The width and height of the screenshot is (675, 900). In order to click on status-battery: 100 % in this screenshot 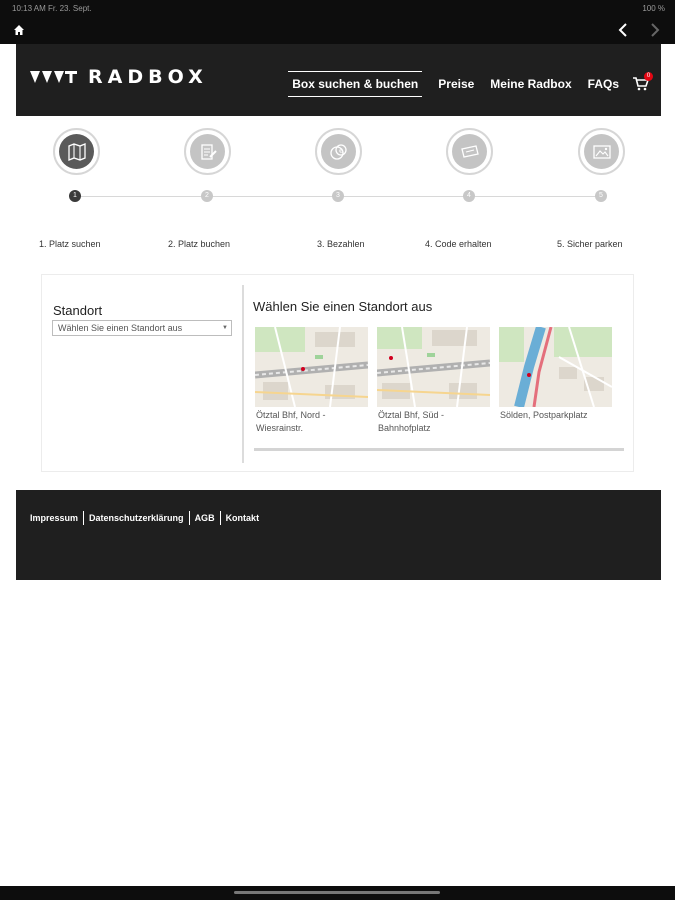, I will do `click(653, 8)`.